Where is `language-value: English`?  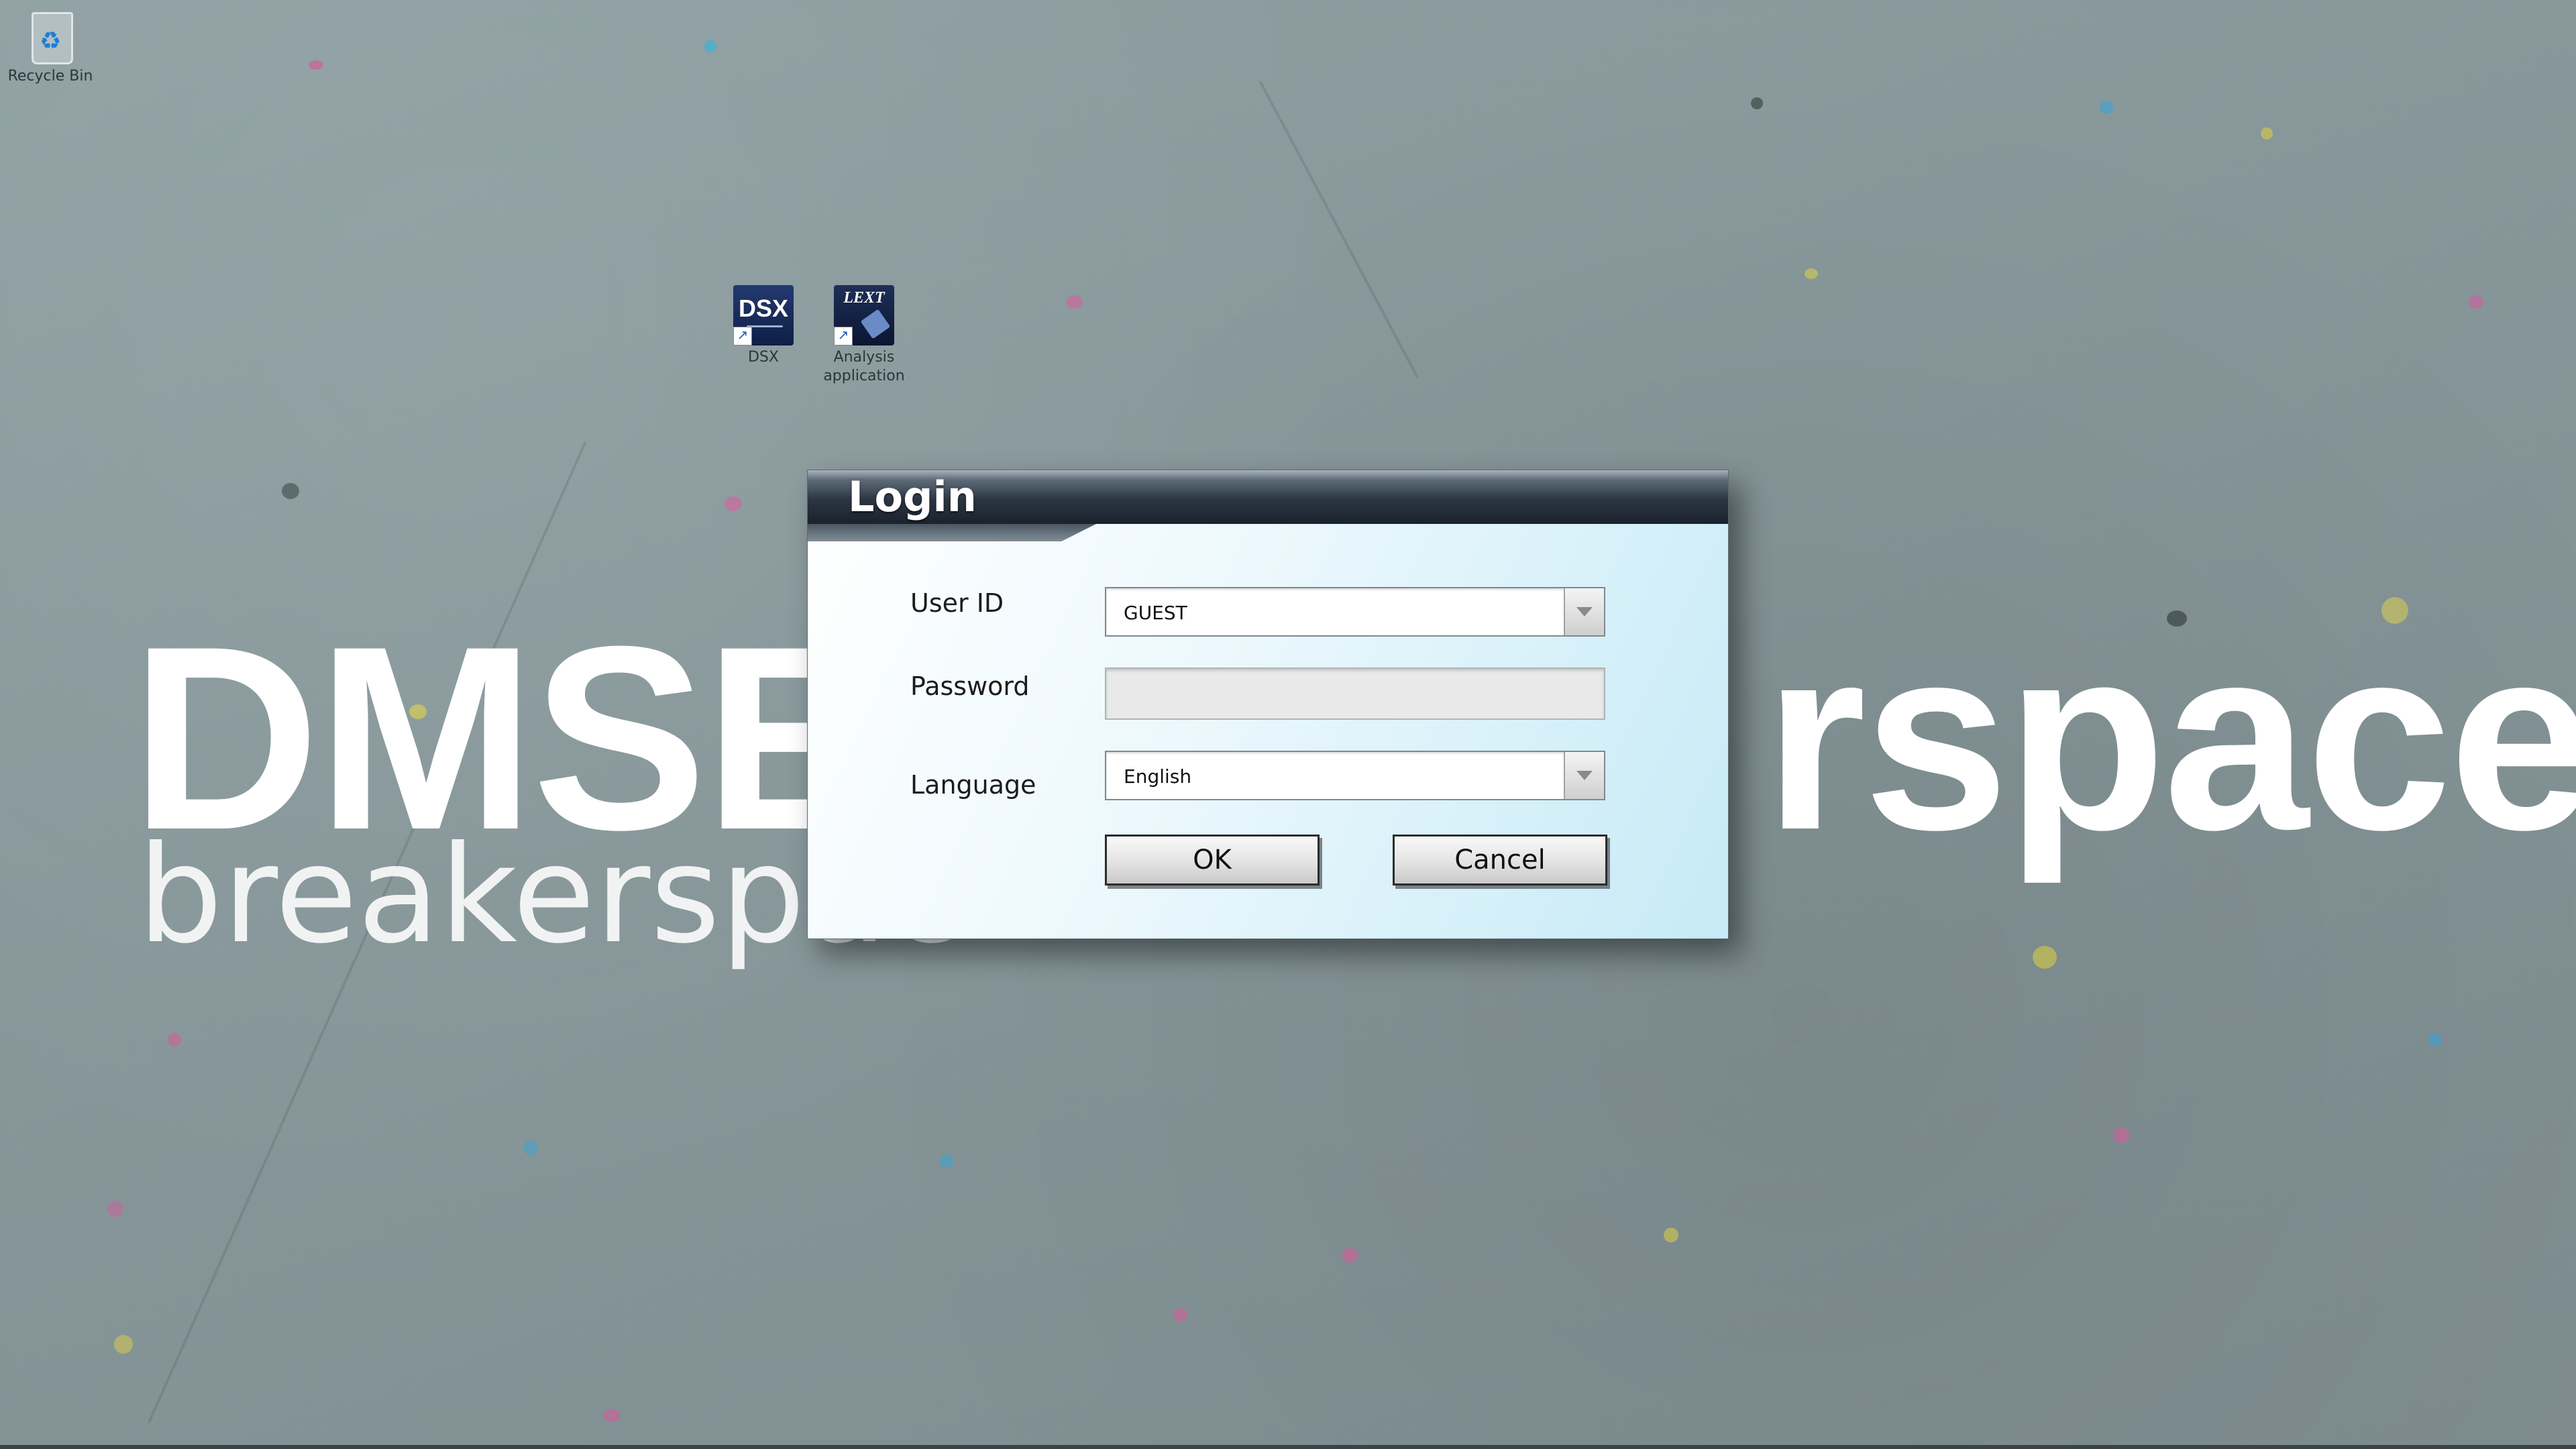
language-value: English is located at coordinates (1158, 776).